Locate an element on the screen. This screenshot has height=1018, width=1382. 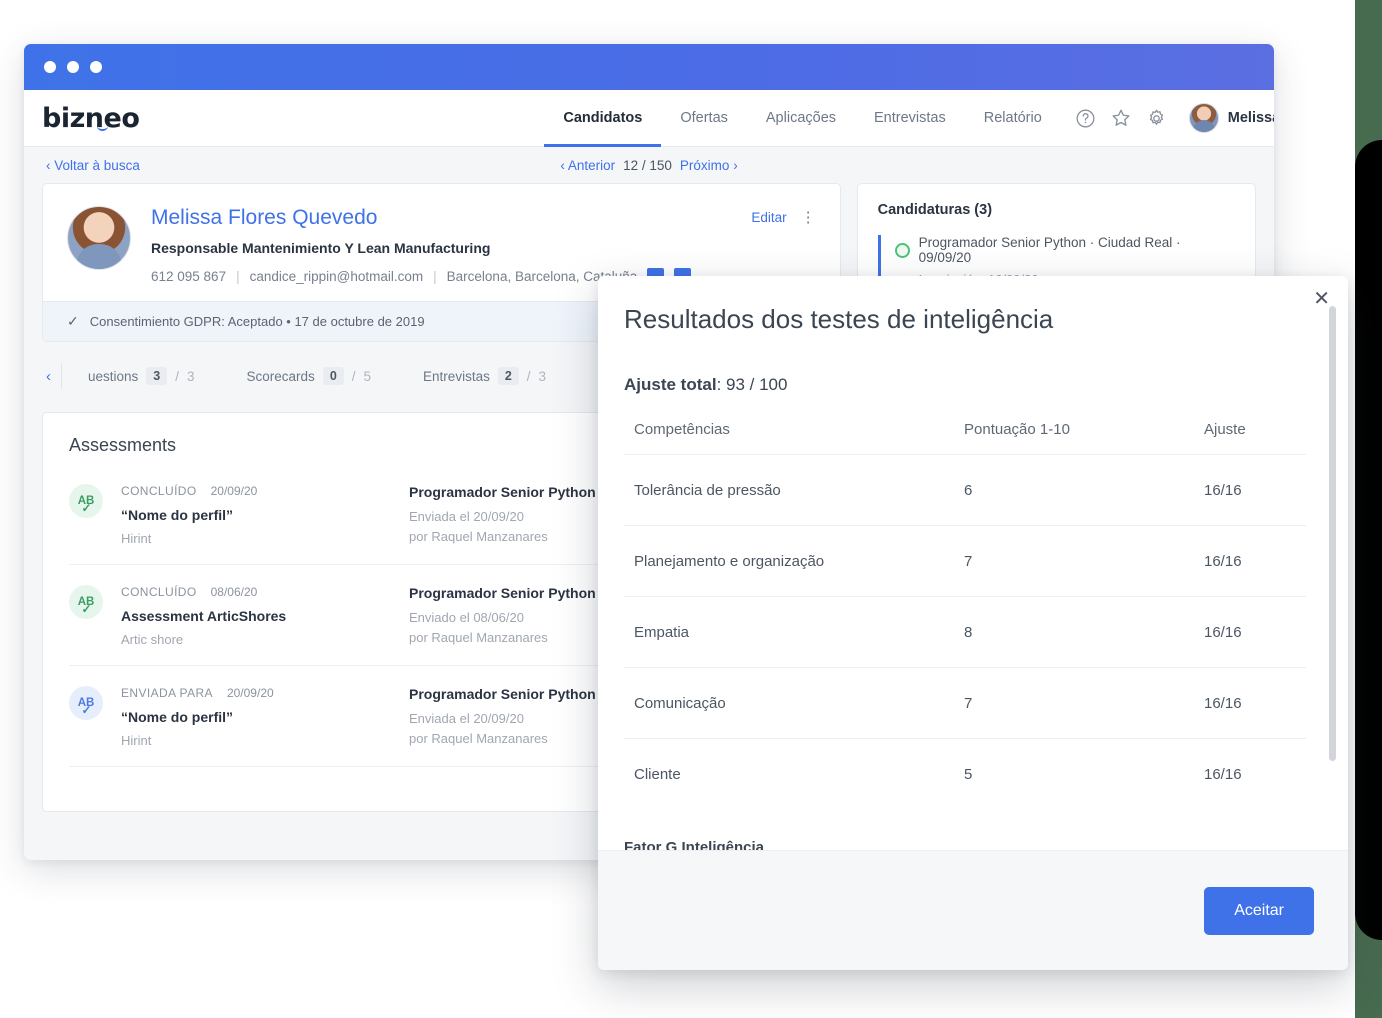
window-minimize-dot is located at coordinates (73, 67).